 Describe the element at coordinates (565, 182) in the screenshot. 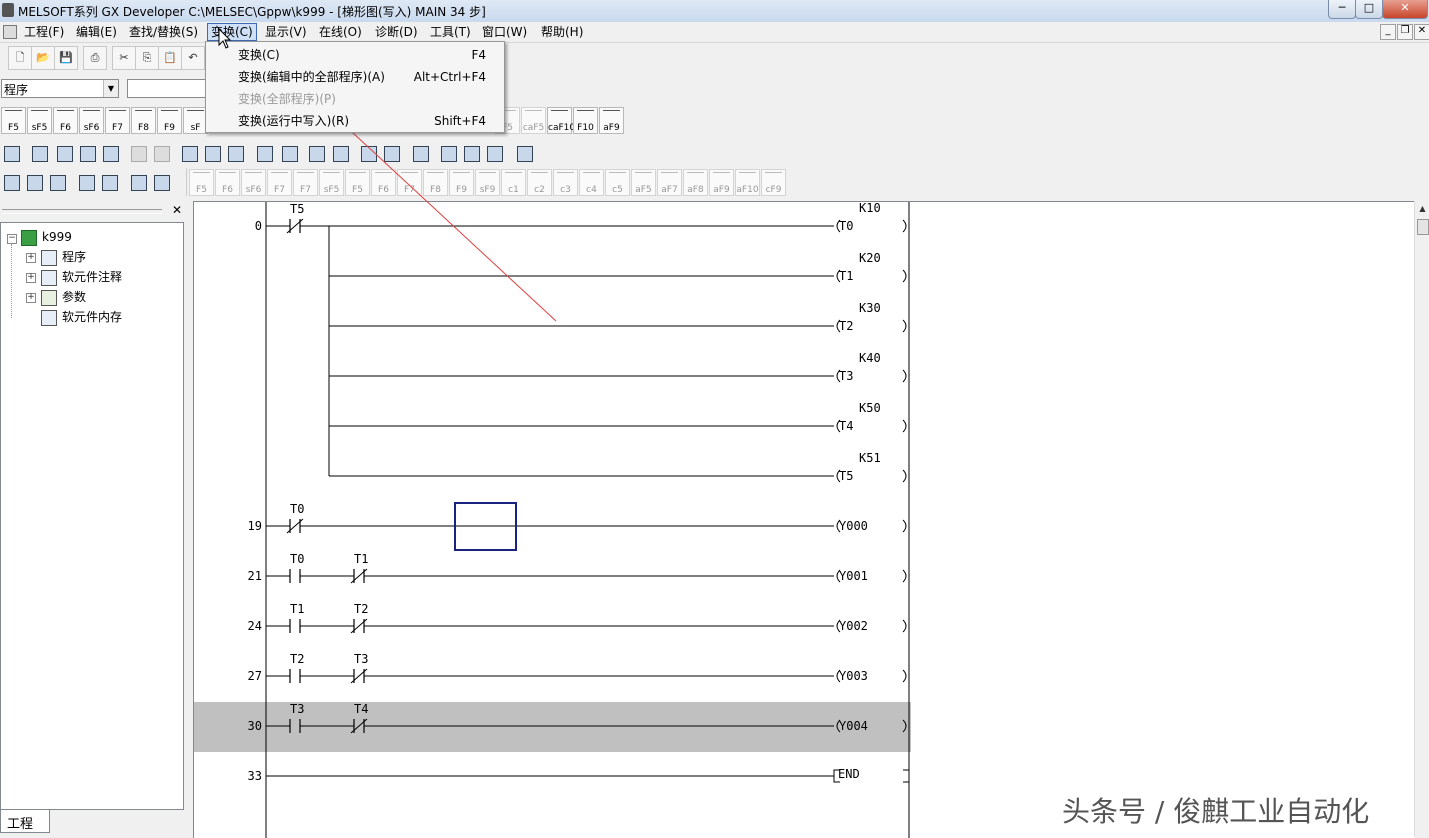

I see `ladder-key-c3-button: c3` at that location.